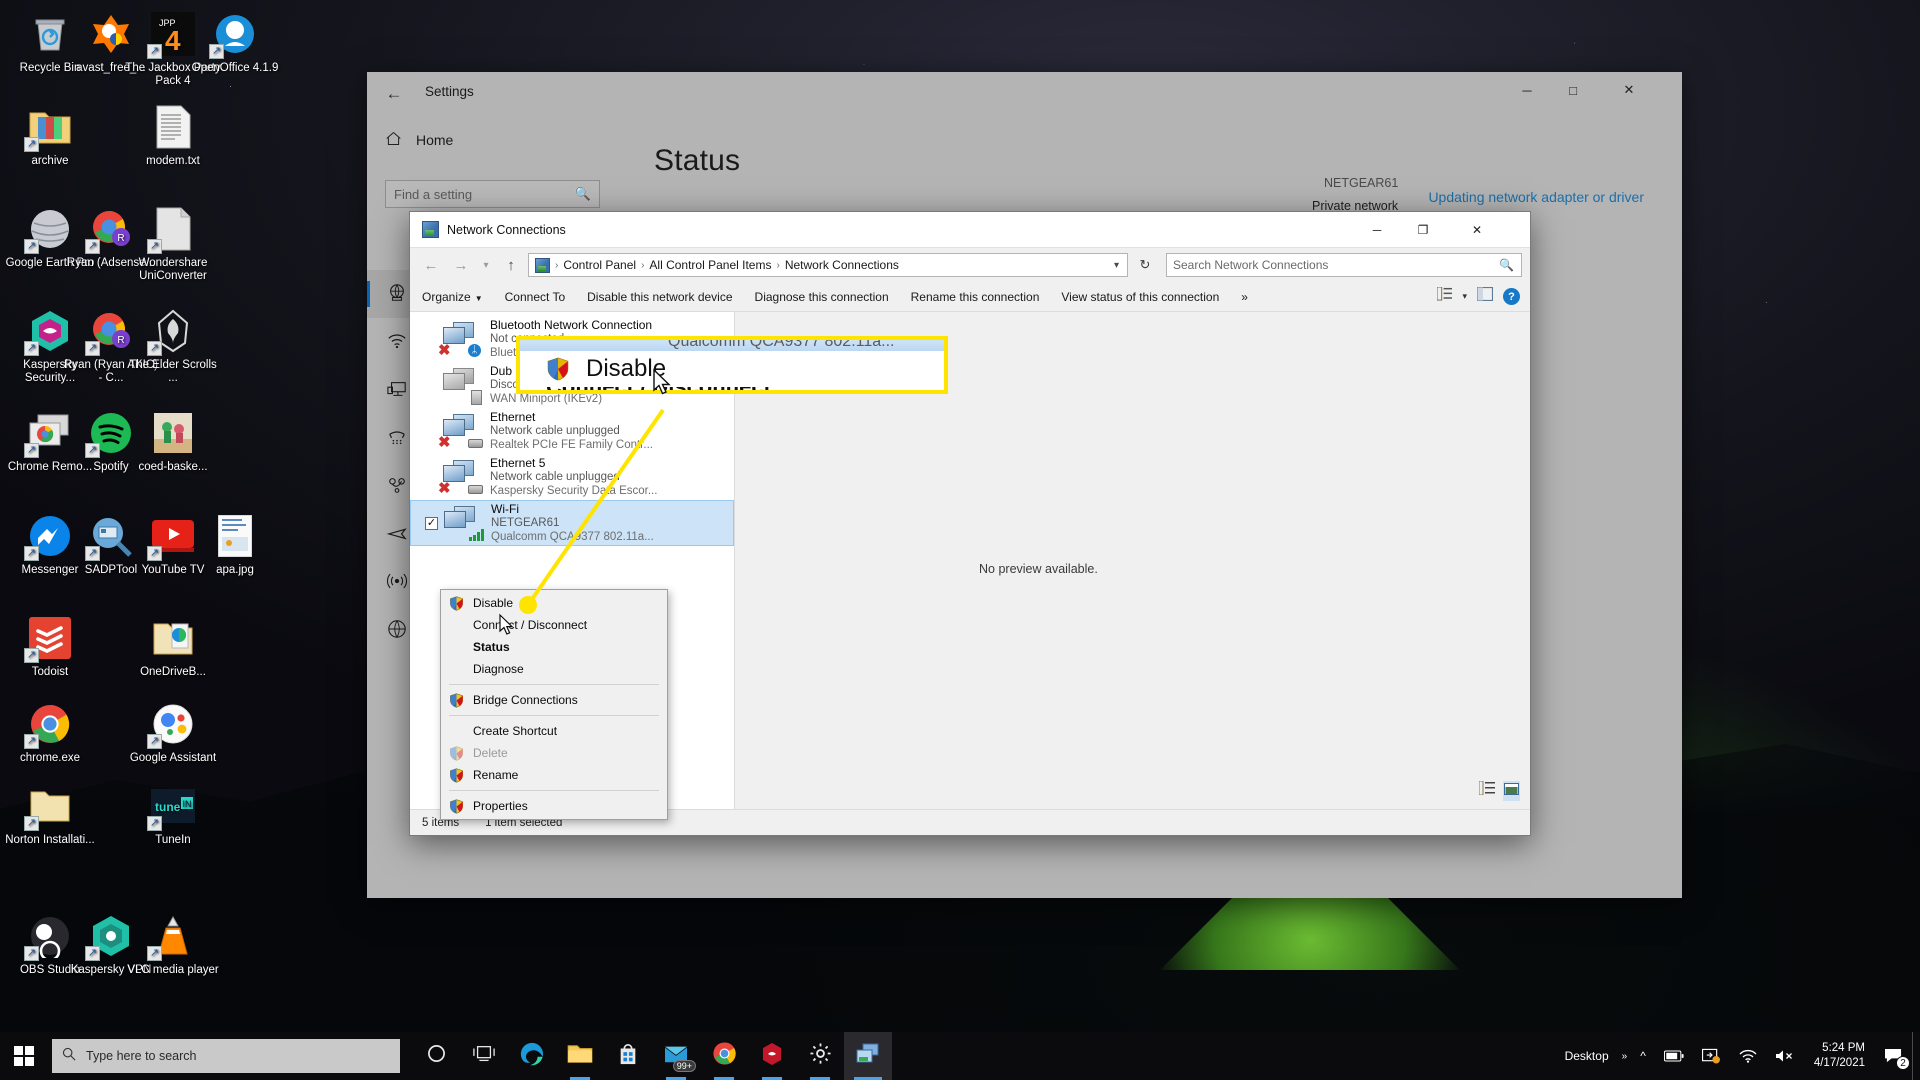 This screenshot has height=1080, width=1920. Describe the element at coordinates (628, 1056) in the screenshot. I see `taskbar-microsoft-store` at that location.